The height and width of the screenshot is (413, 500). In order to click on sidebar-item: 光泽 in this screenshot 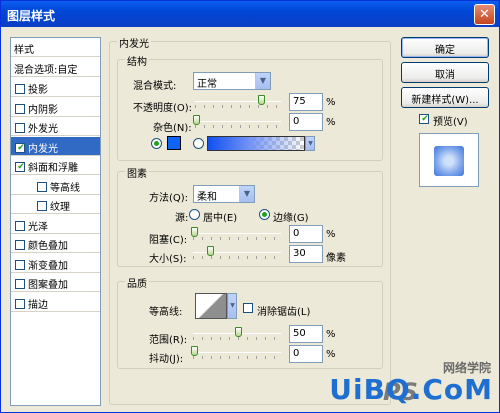, I will do `click(55, 224)`.